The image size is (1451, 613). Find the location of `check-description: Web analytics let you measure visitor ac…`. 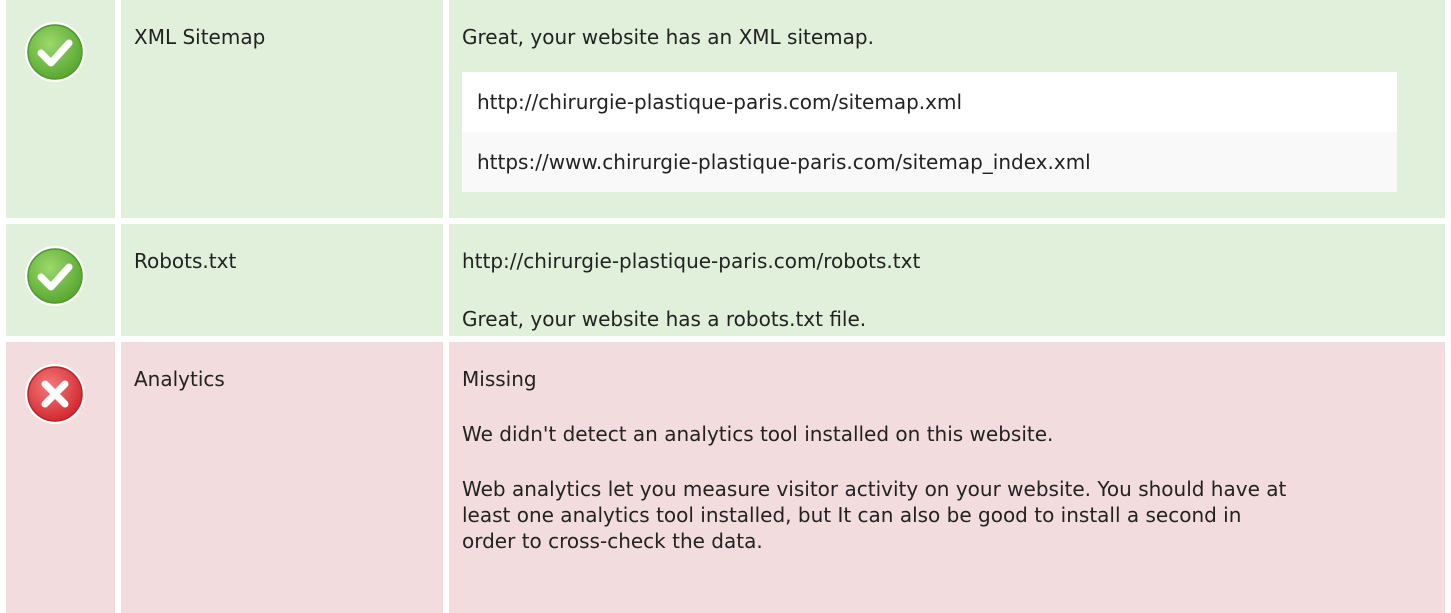

check-description: Web analytics let you measure visitor ac… is located at coordinates (874, 515).